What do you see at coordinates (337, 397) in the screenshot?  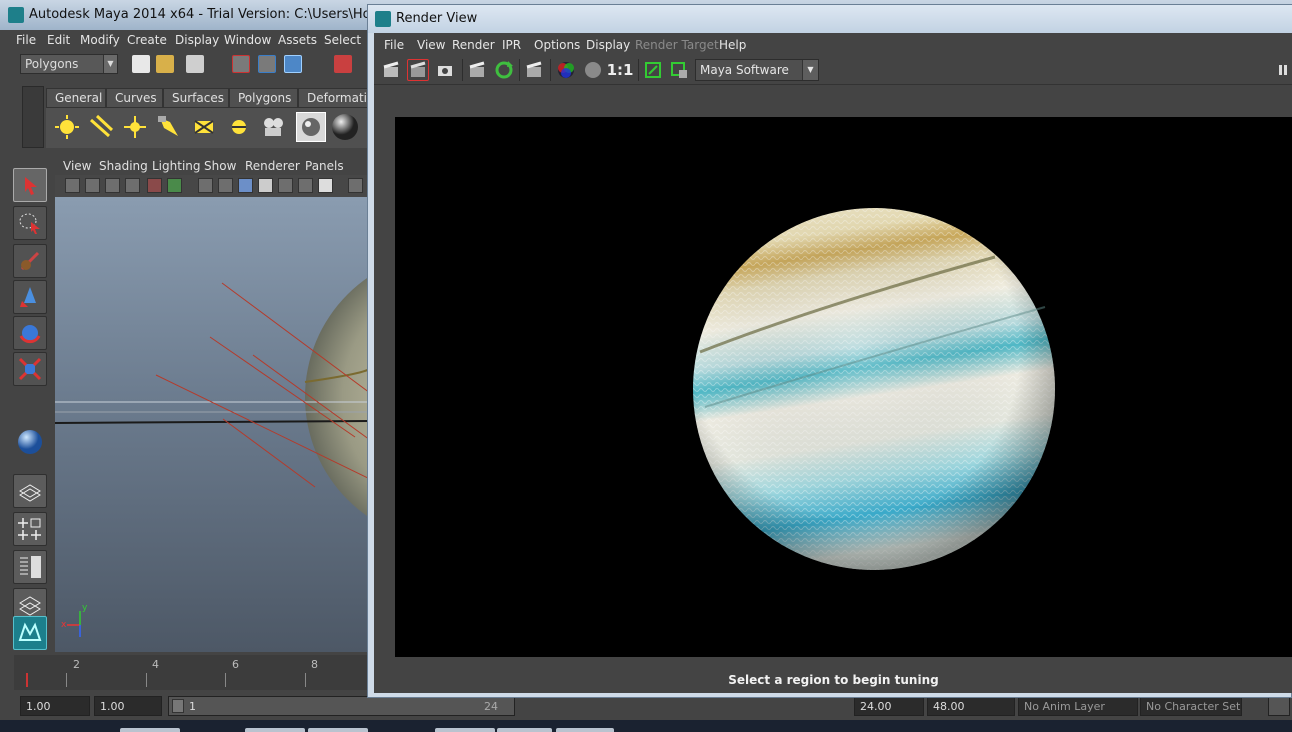 I see `viewport-planet-sphere` at bounding box center [337, 397].